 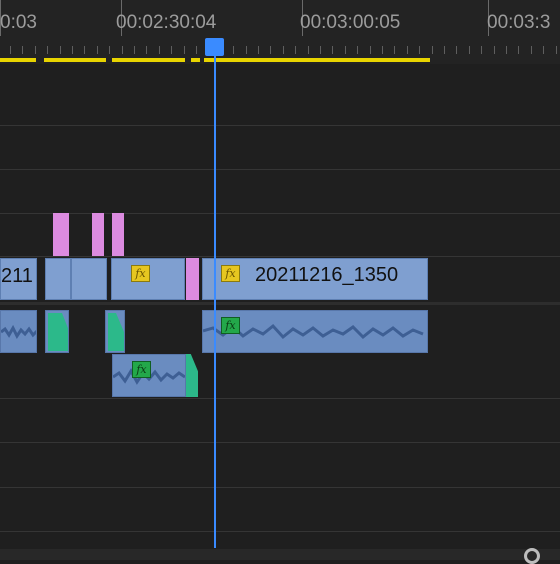 I want to click on audio-waveform, so click(x=18, y=331).